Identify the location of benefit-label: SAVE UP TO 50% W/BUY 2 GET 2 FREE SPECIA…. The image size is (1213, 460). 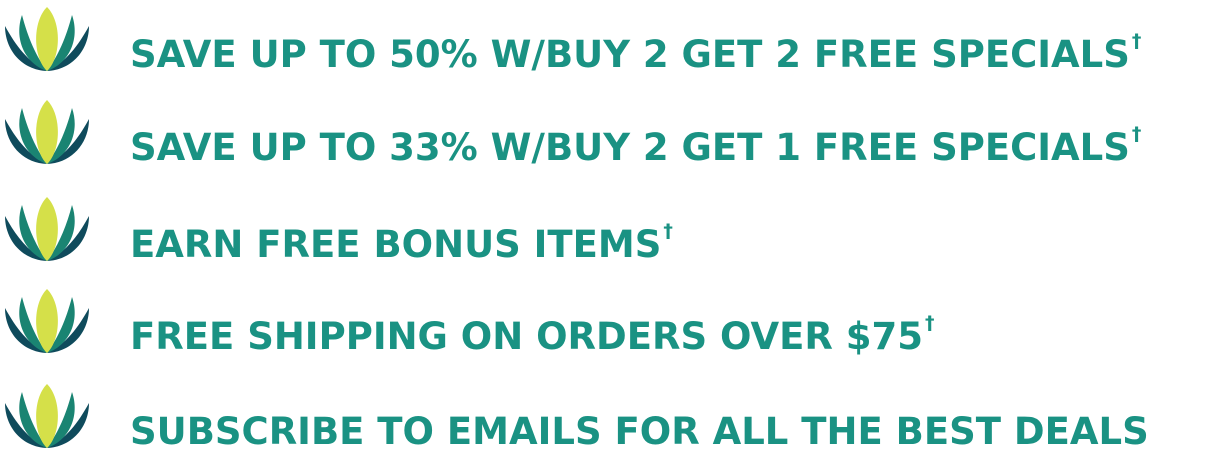
(630, 54).